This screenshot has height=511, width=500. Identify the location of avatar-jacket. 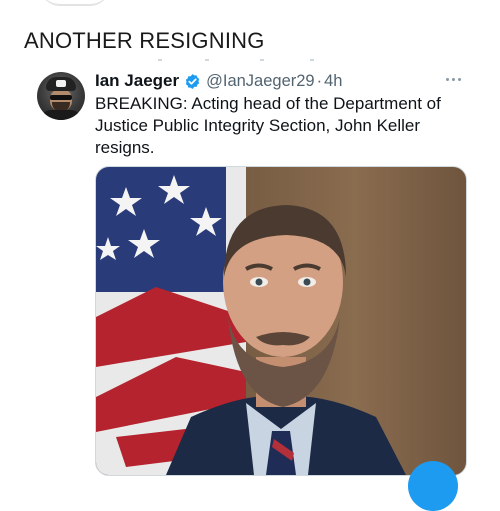
(61, 115).